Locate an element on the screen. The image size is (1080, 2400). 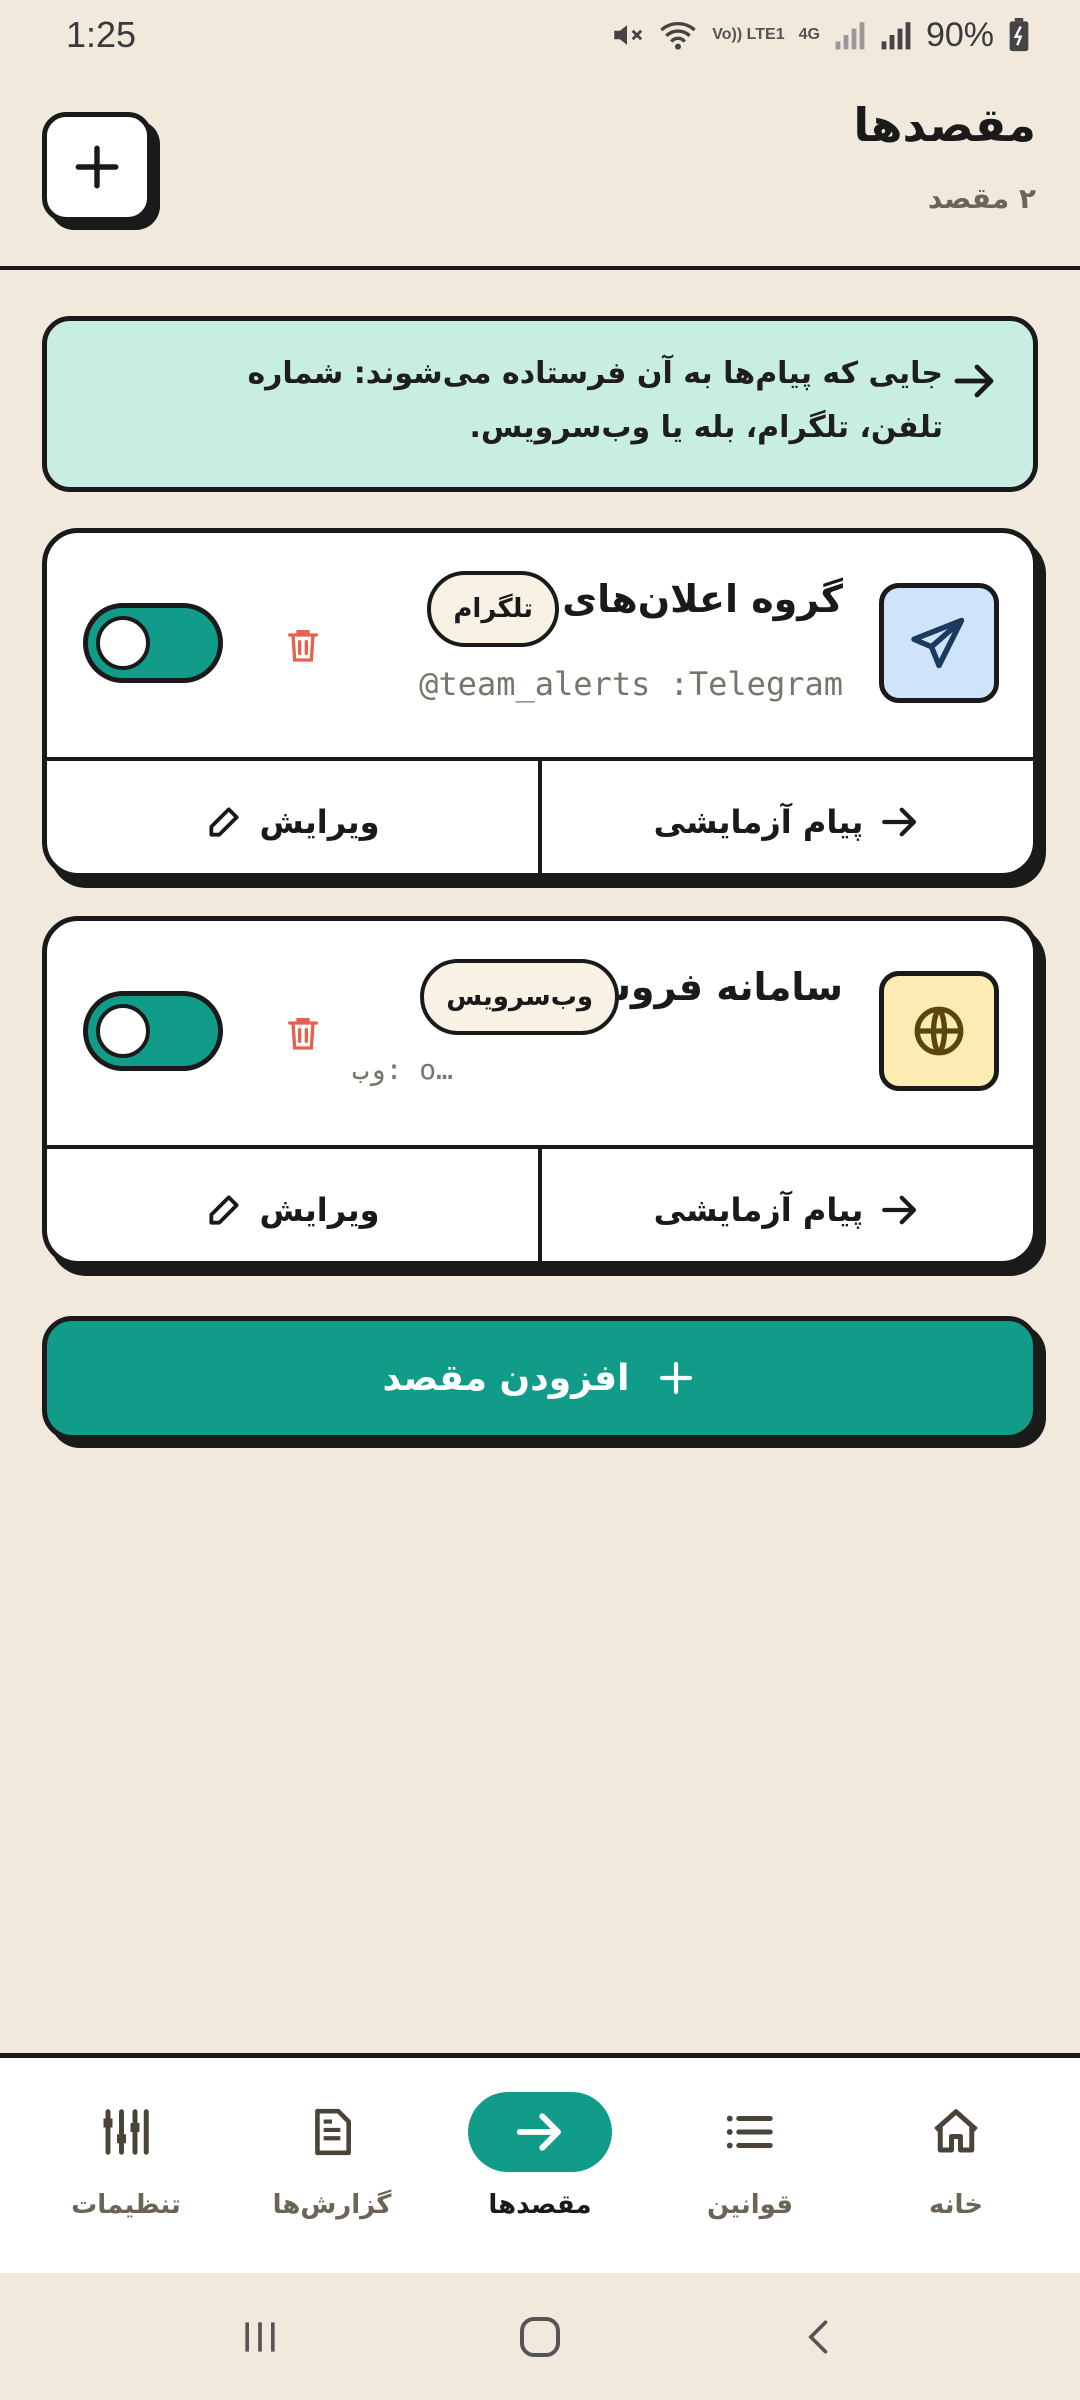
system-navigation-bar is located at coordinates (540, 2336).